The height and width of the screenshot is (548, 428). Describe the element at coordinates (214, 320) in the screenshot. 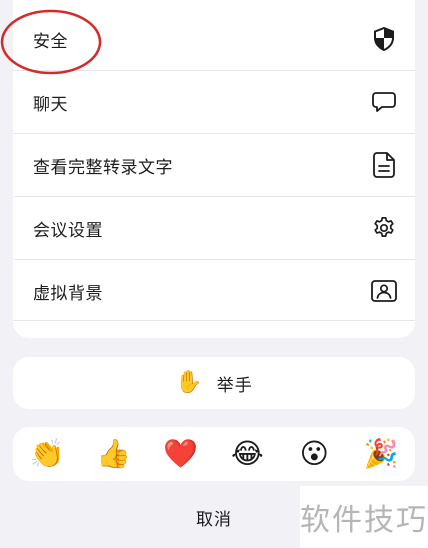

I see `divider` at that location.